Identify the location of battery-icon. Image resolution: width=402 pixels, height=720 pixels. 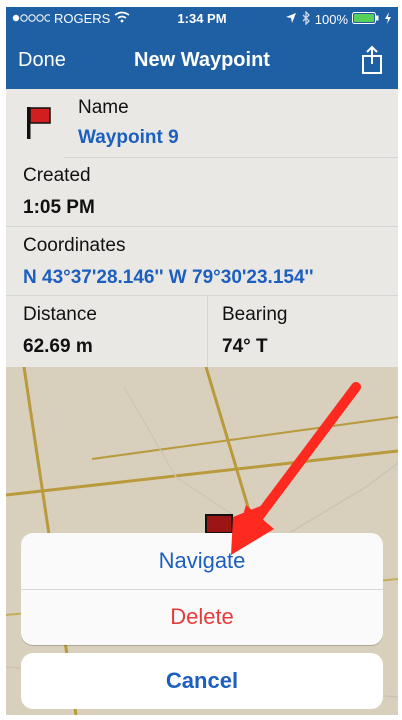
(366, 19).